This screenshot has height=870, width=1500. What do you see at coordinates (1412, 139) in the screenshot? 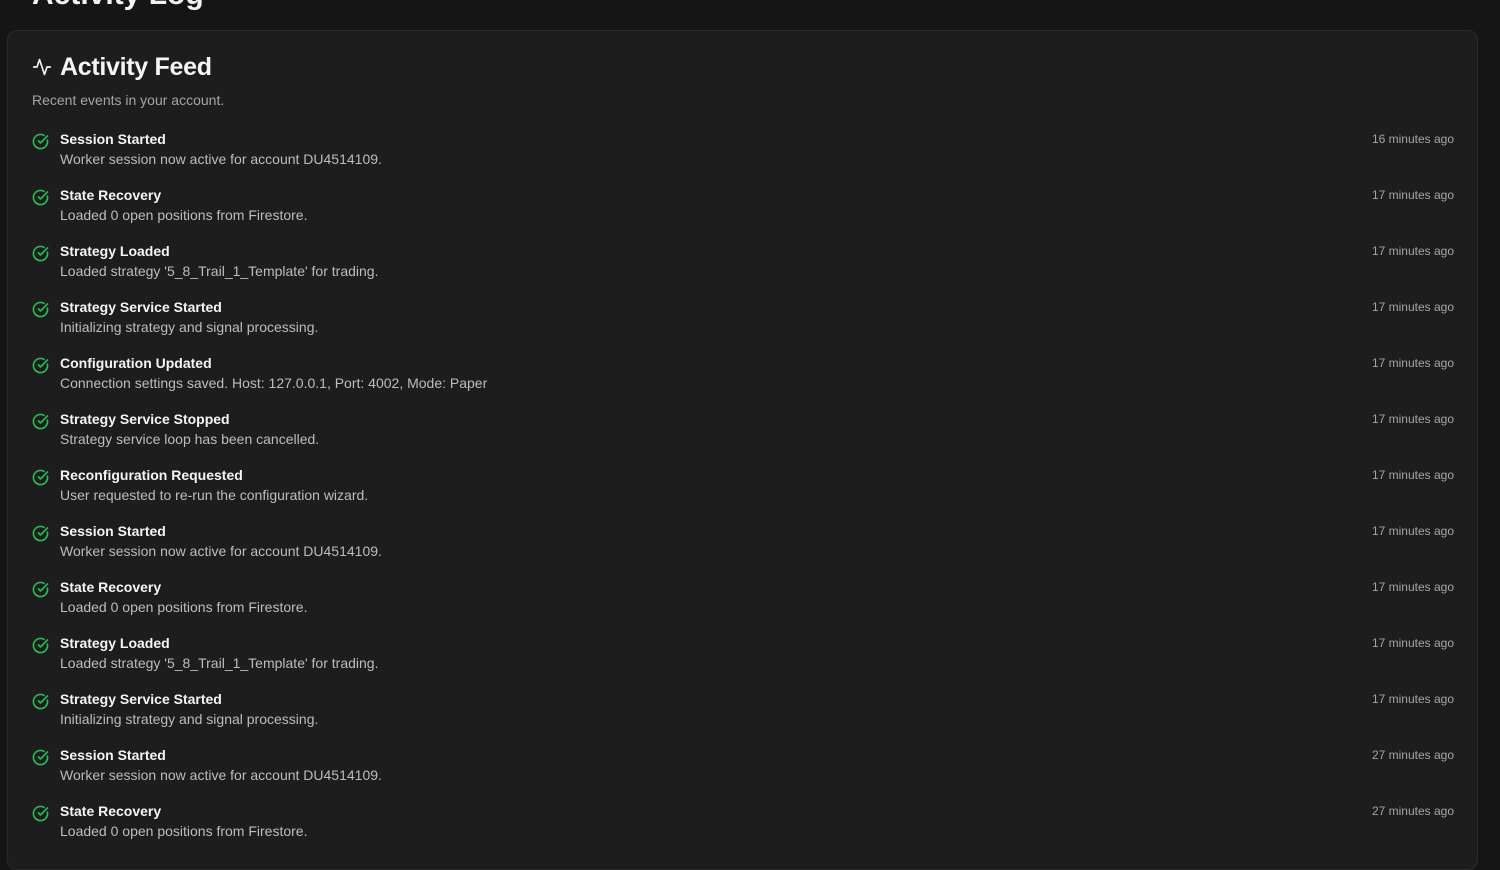
I see `activity-item-time: 16 minutes ago` at bounding box center [1412, 139].